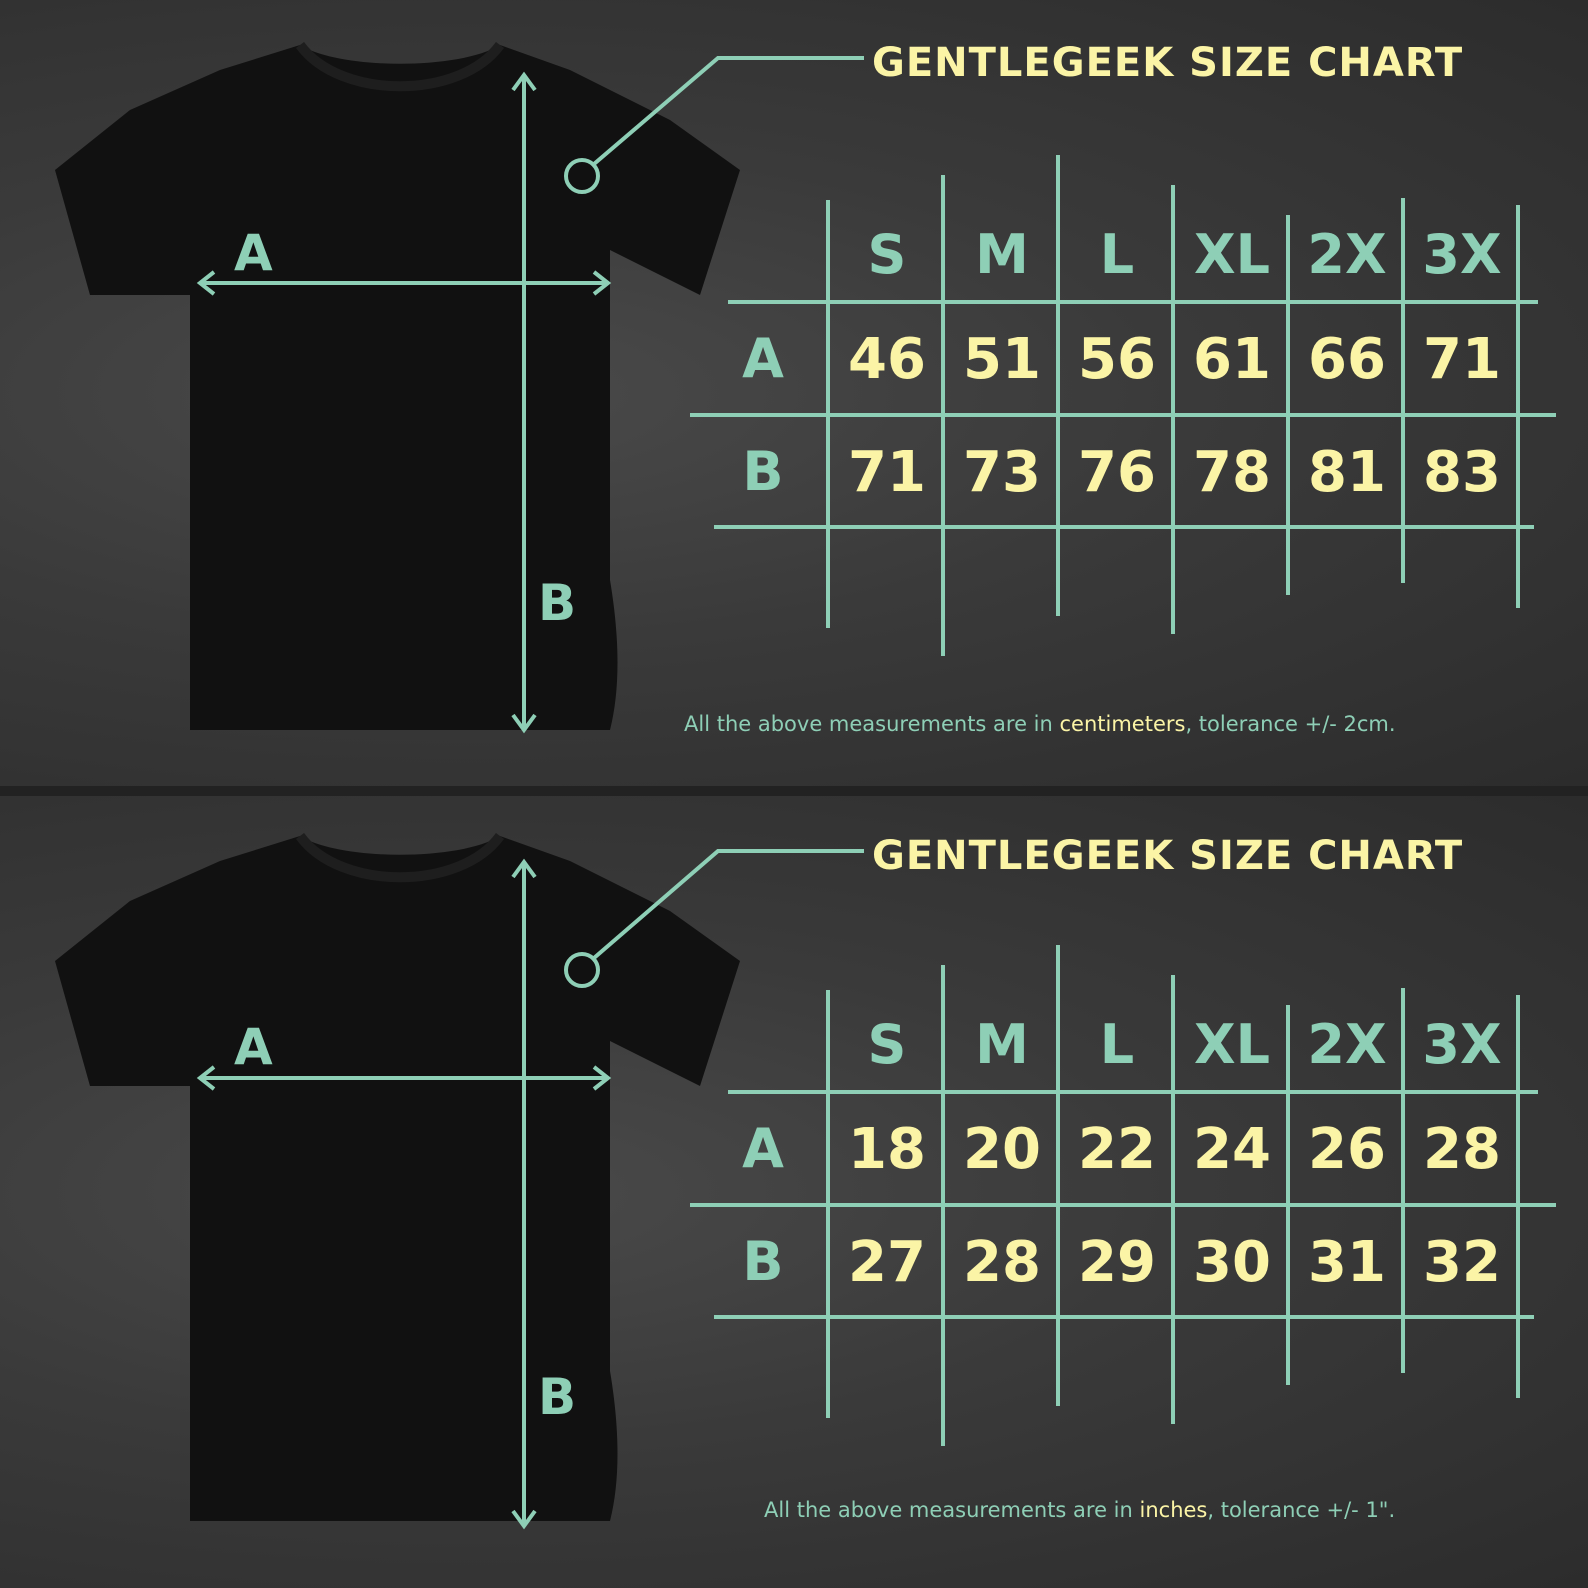 This screenshot has width=1588, height=1588. What do you see at coordinates (1232, 359) in the screenshot?
I see `table-cell: 61` at bounding box center [1232, 359].